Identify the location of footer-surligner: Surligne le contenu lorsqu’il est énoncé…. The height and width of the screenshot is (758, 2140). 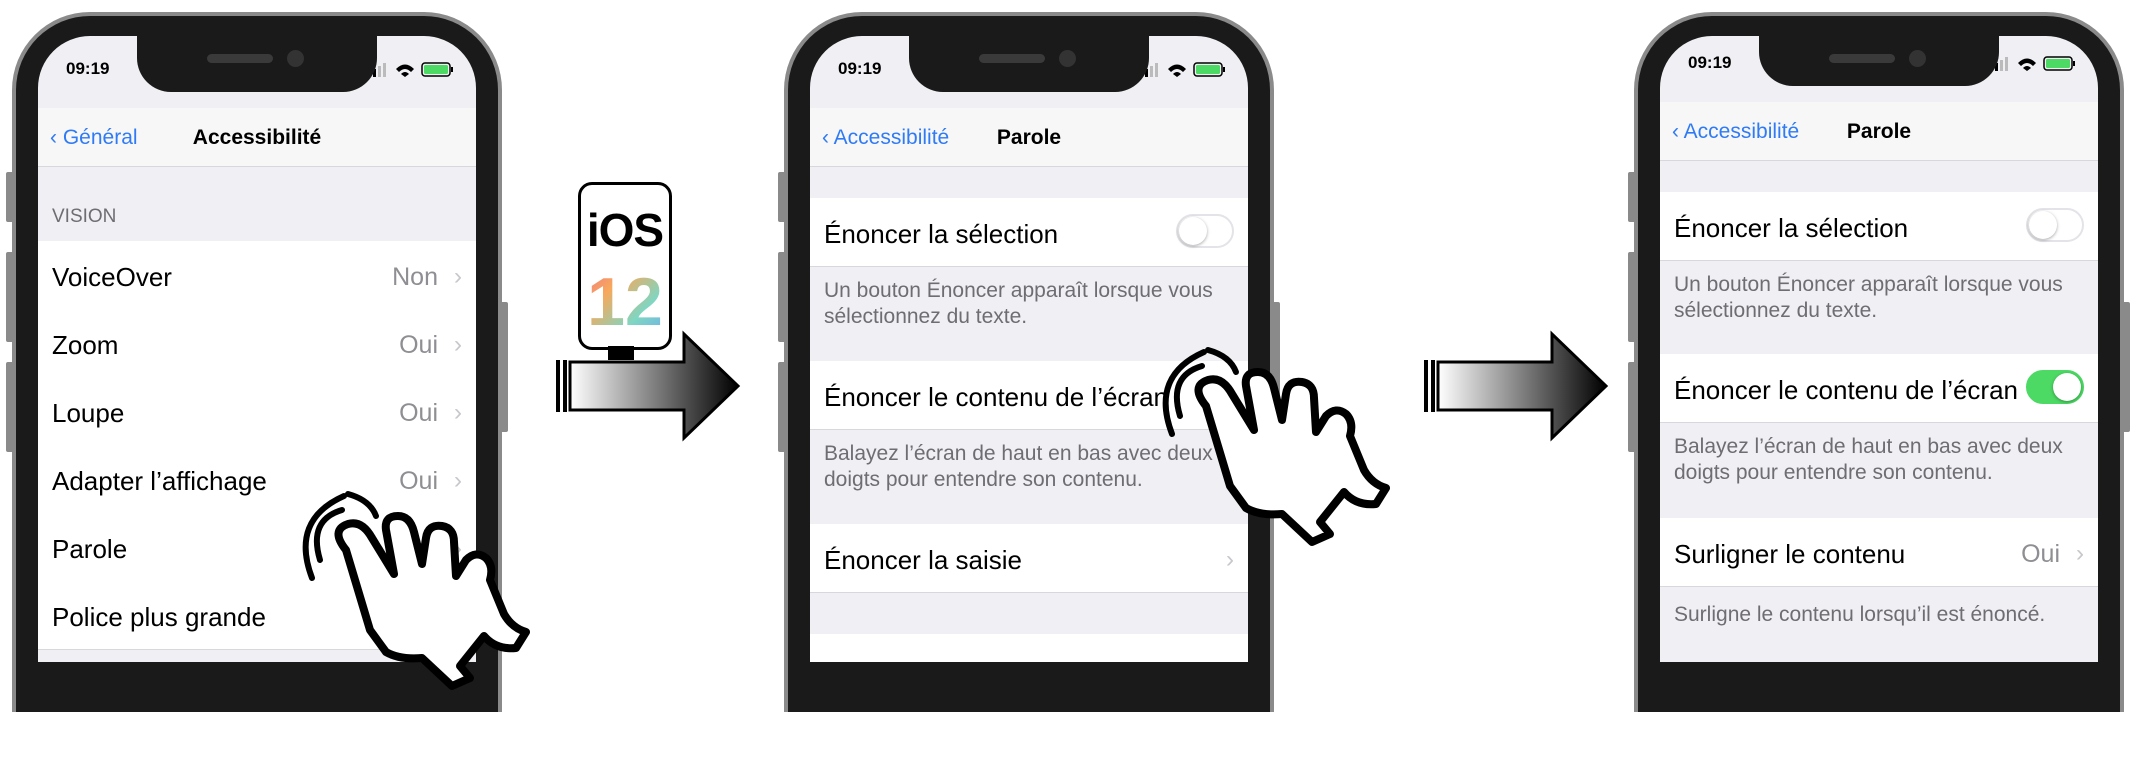
(1860, 614).